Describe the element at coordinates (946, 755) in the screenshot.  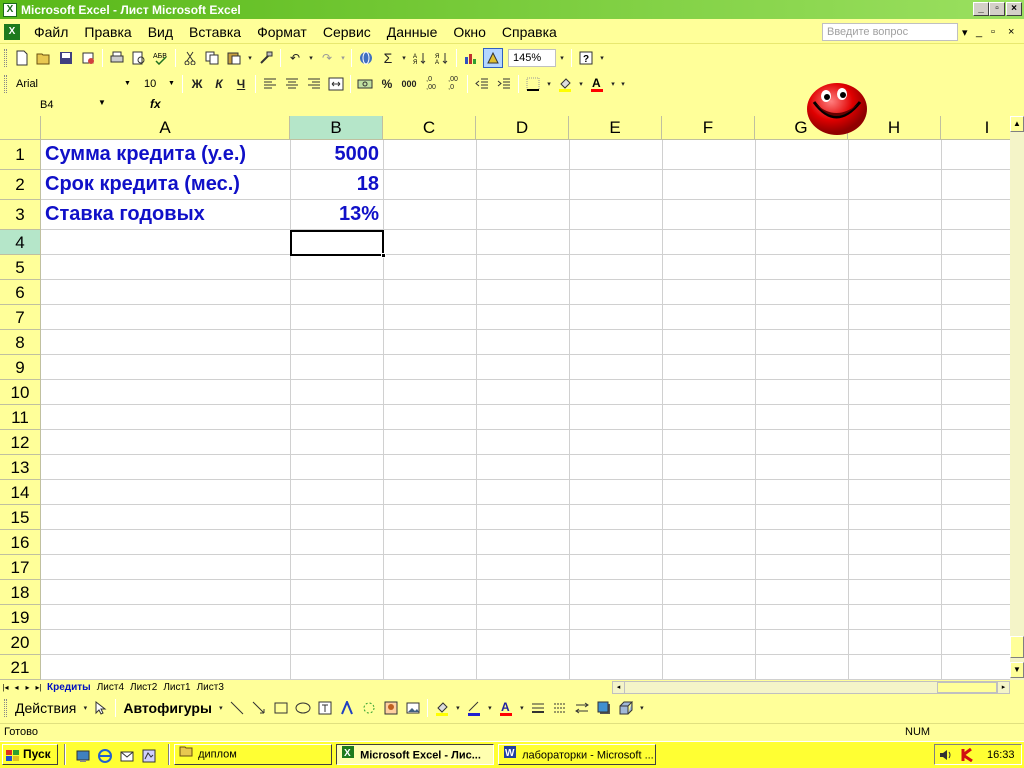
I see `volume-icon` at that location.